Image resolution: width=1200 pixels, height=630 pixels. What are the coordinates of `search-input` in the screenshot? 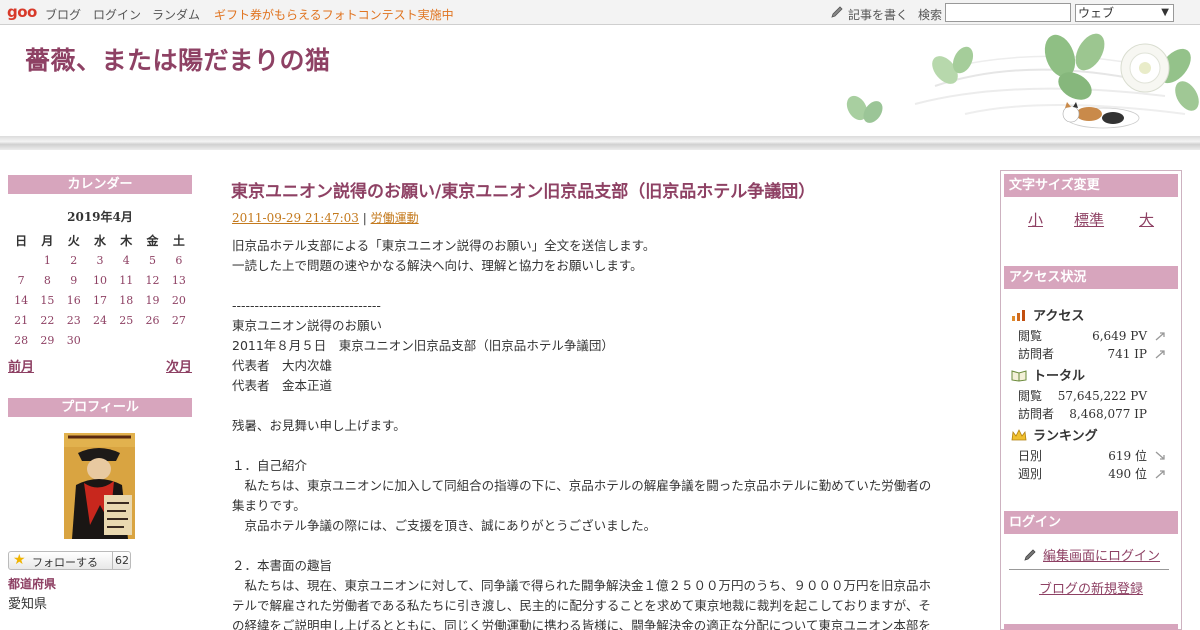 It's located at (1008, 12).